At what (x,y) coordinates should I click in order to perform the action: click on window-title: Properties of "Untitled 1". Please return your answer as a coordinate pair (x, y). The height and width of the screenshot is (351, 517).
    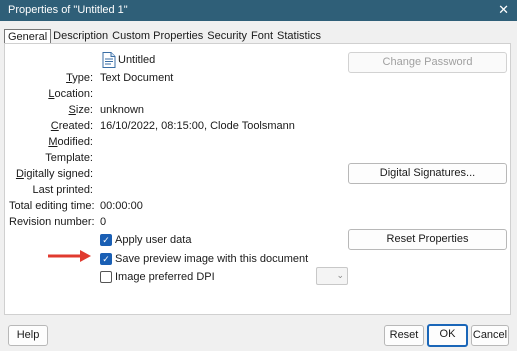
    Looking at the image, I should click on (68, 10).